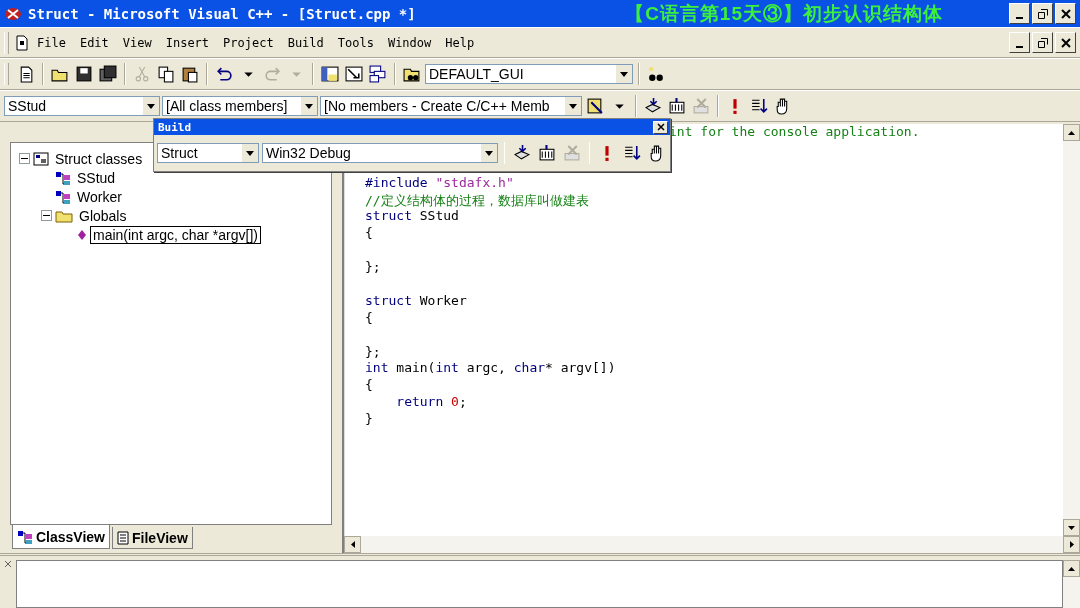 The image size is (1080, 608). What do you see at coordinates (208, 153) in the screenshot?
I see `project-combo: Struct` at bounding box center [208, 153].